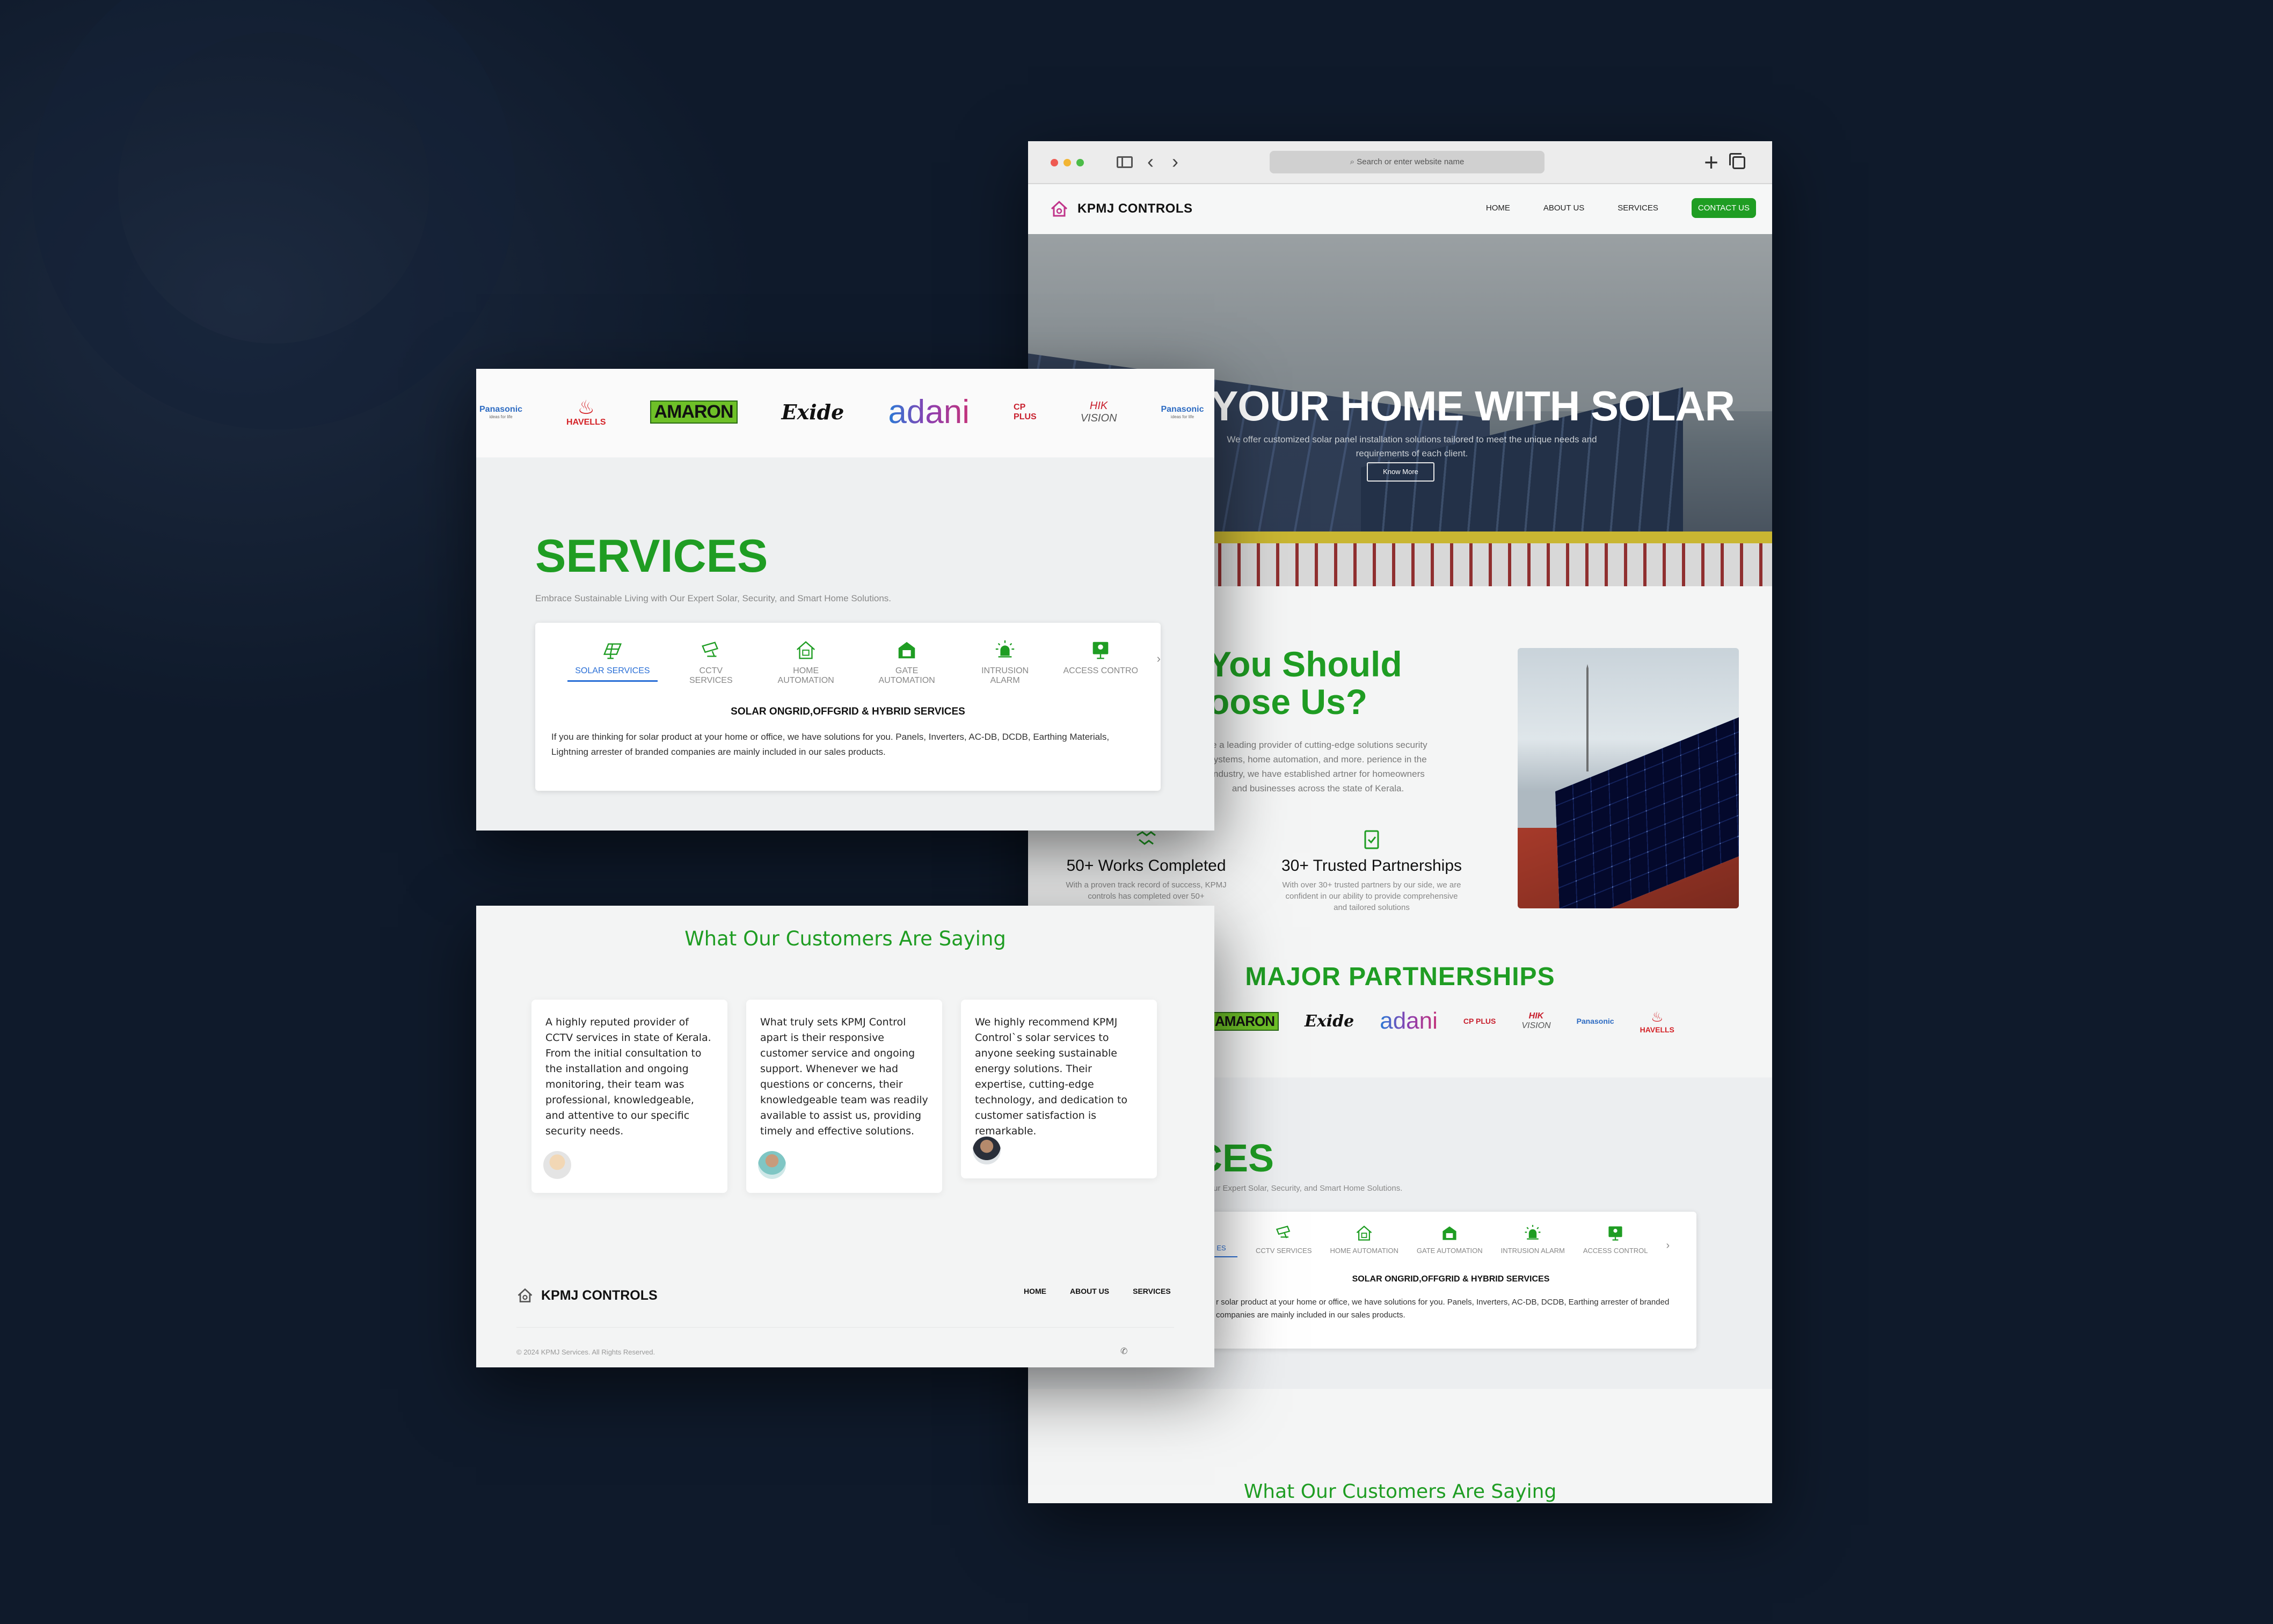  Describe the element at coordinates (1284, 1234) in the screenshot. I see `cctv-camera-icon` at that location.